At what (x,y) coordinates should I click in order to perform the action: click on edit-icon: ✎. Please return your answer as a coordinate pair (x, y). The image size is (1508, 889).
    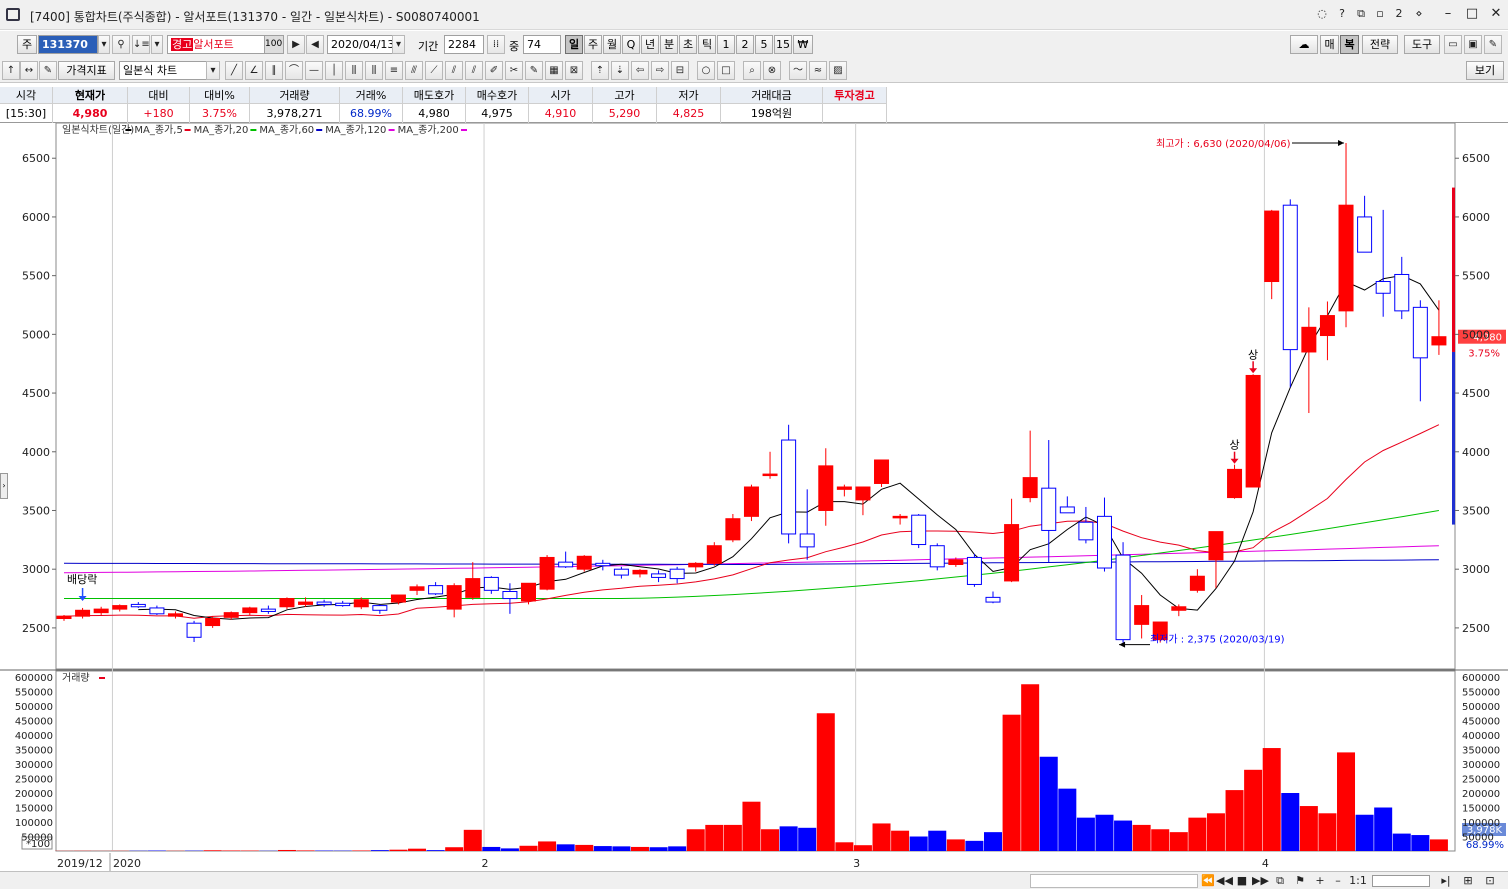
    Looking at the image, I should click on (48, 70).